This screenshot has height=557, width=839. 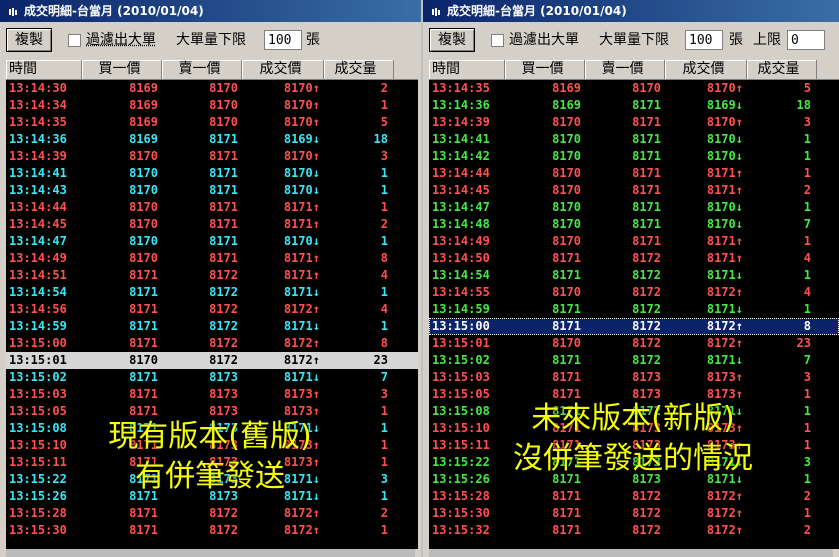 What do you see at coordinates (38, 445) in the screenshot?
I see `time-cell: 13:15:10` at bounding box center [38, 445].